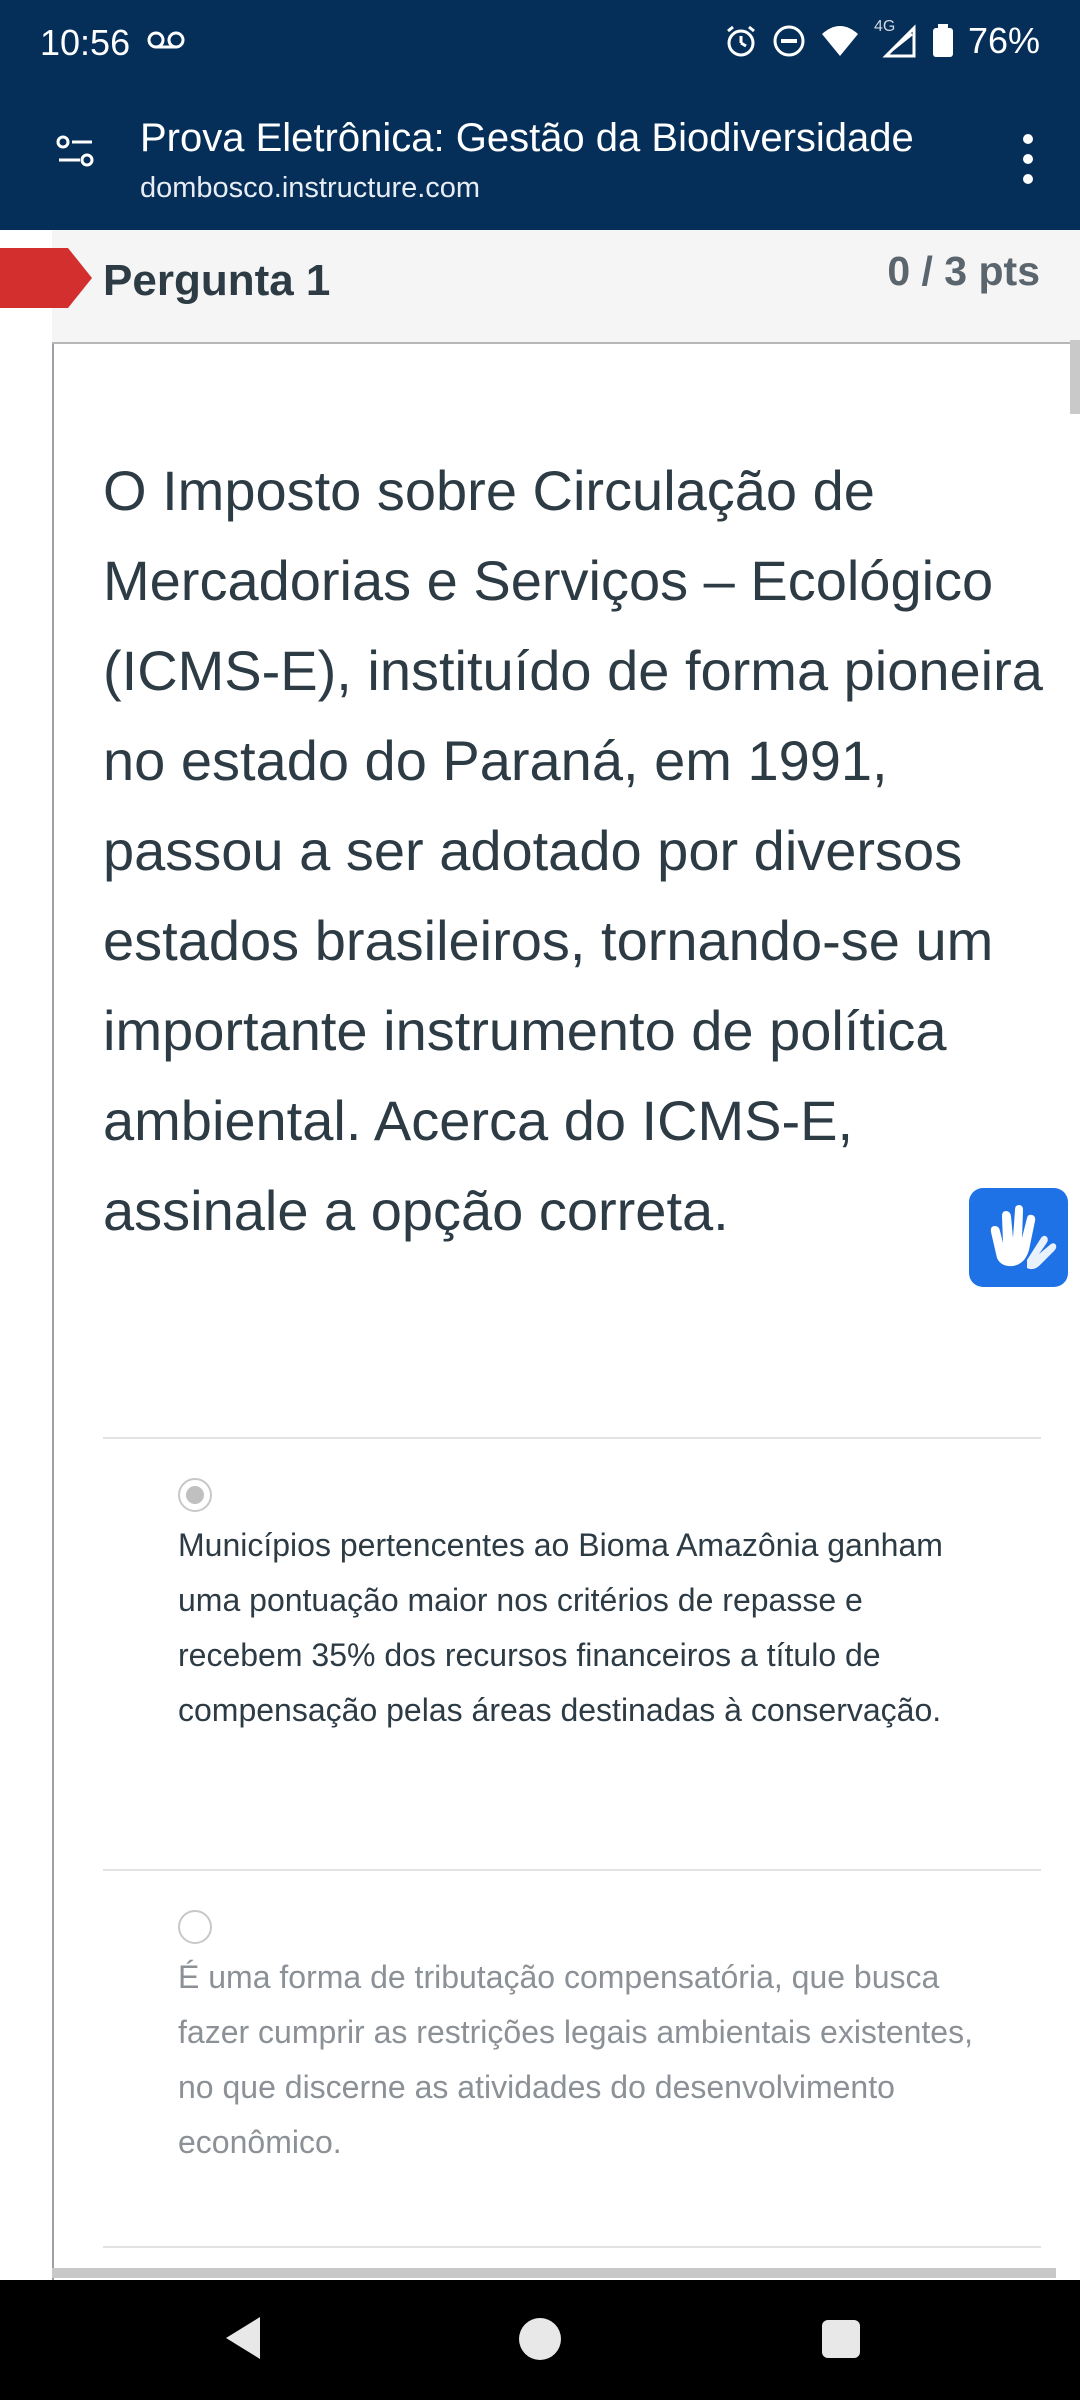  I want to click on sign-language-accessibility-button, so click(1018, 1237).